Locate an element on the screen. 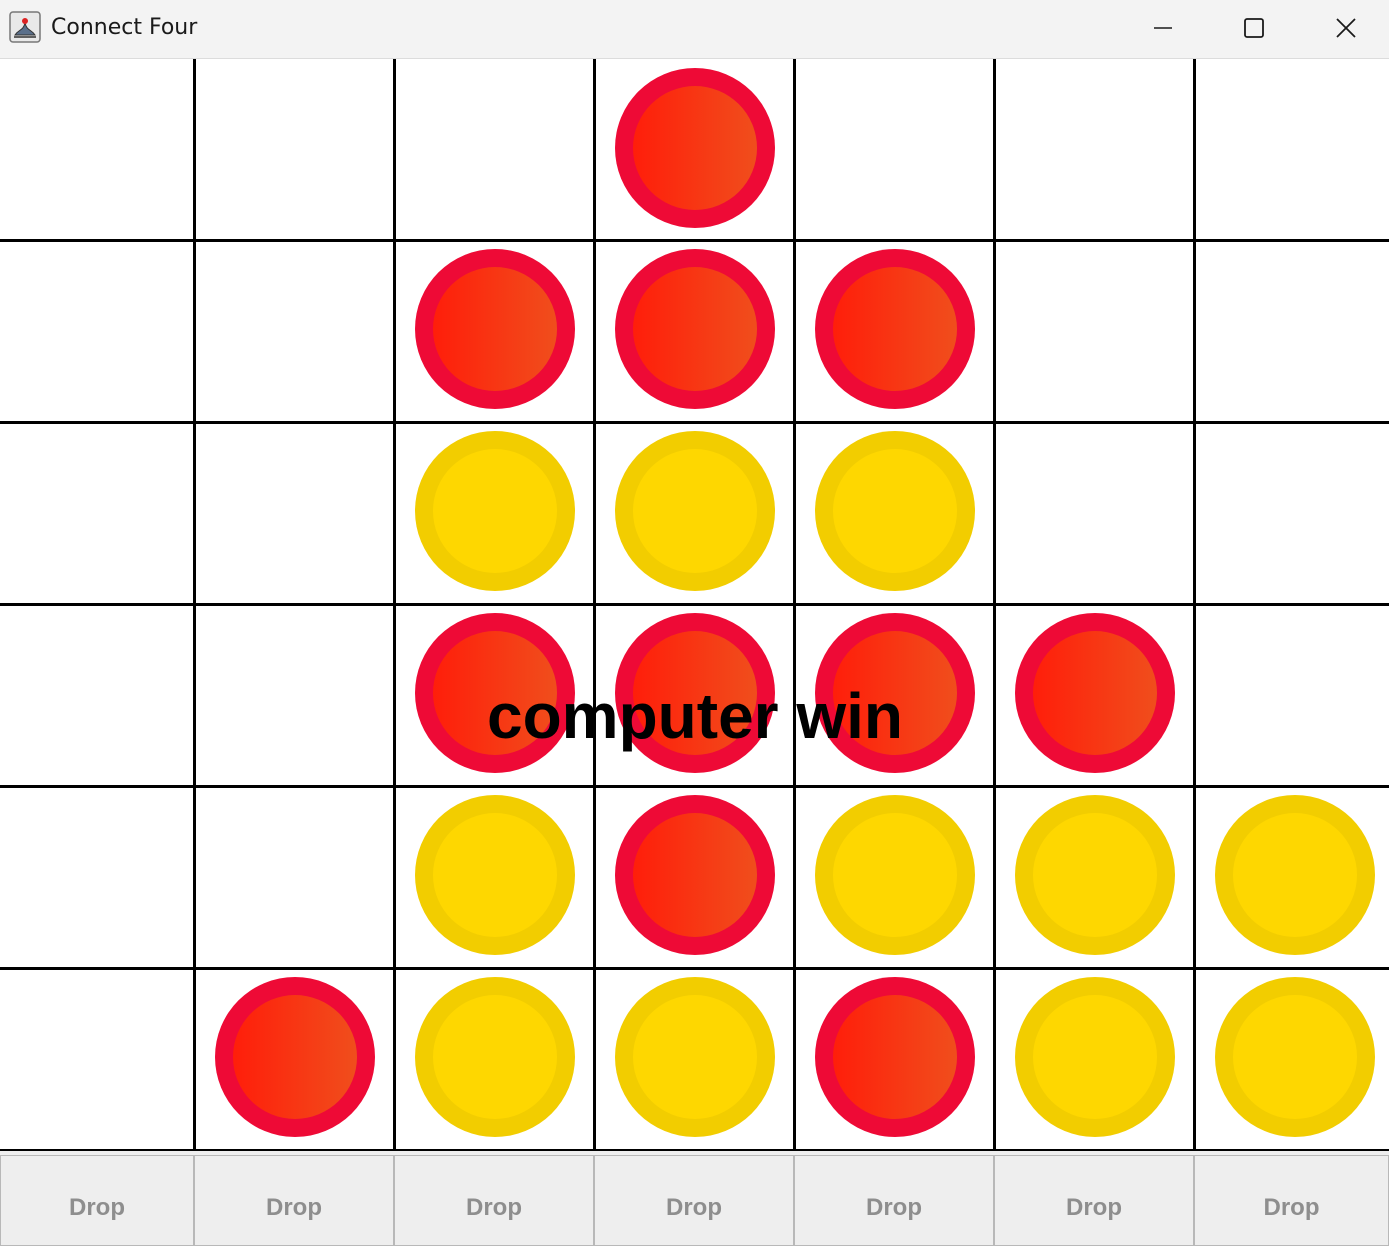 This screenshot has width=1389, height=1246. drop-button-column-4: Drop is located at coordinates (694, 1200).